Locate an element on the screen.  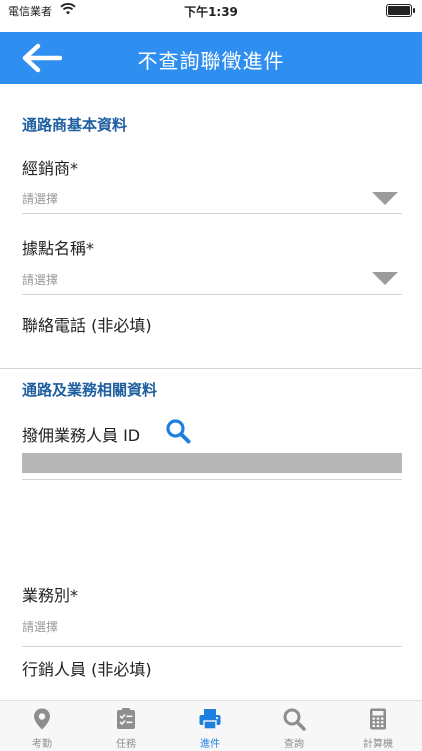
contact-phone-input is located at coordinates (212, 355).